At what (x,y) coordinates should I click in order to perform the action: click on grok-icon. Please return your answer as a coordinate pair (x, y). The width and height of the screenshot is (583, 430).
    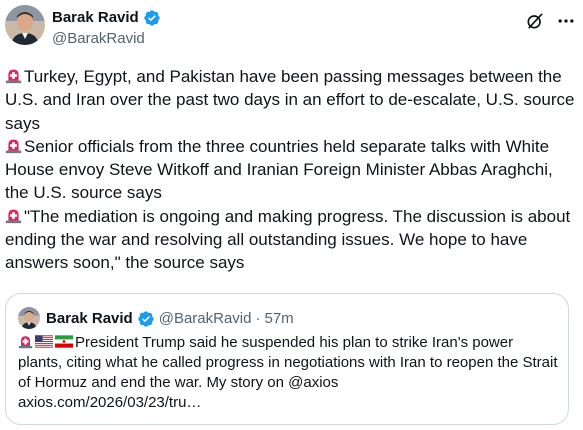
    Looking at the image, I should click on (535, 21).